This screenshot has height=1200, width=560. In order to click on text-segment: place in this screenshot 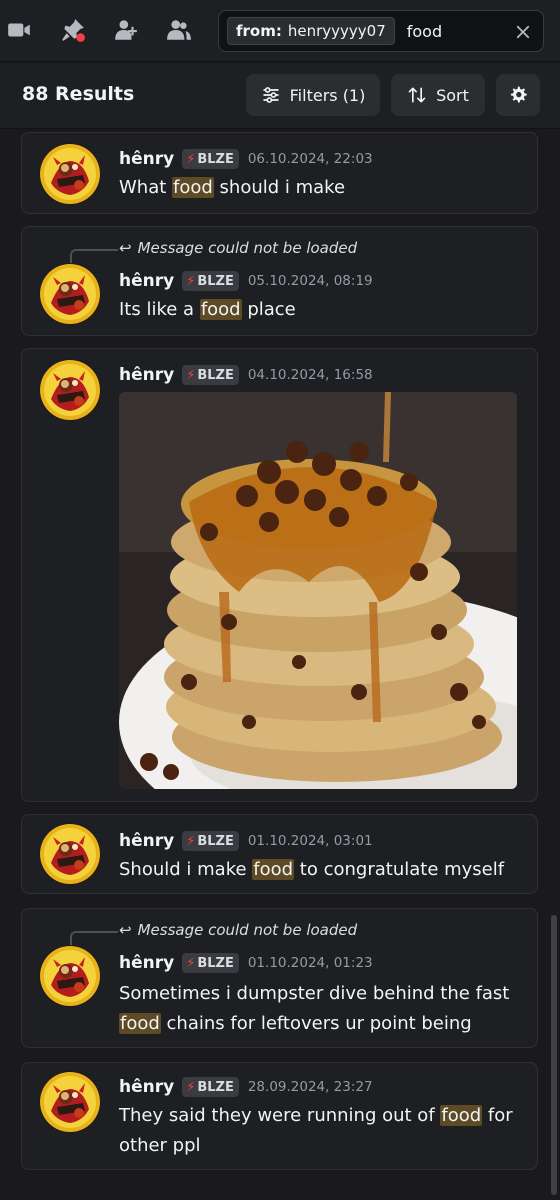, I will do `click(268, 309)`.